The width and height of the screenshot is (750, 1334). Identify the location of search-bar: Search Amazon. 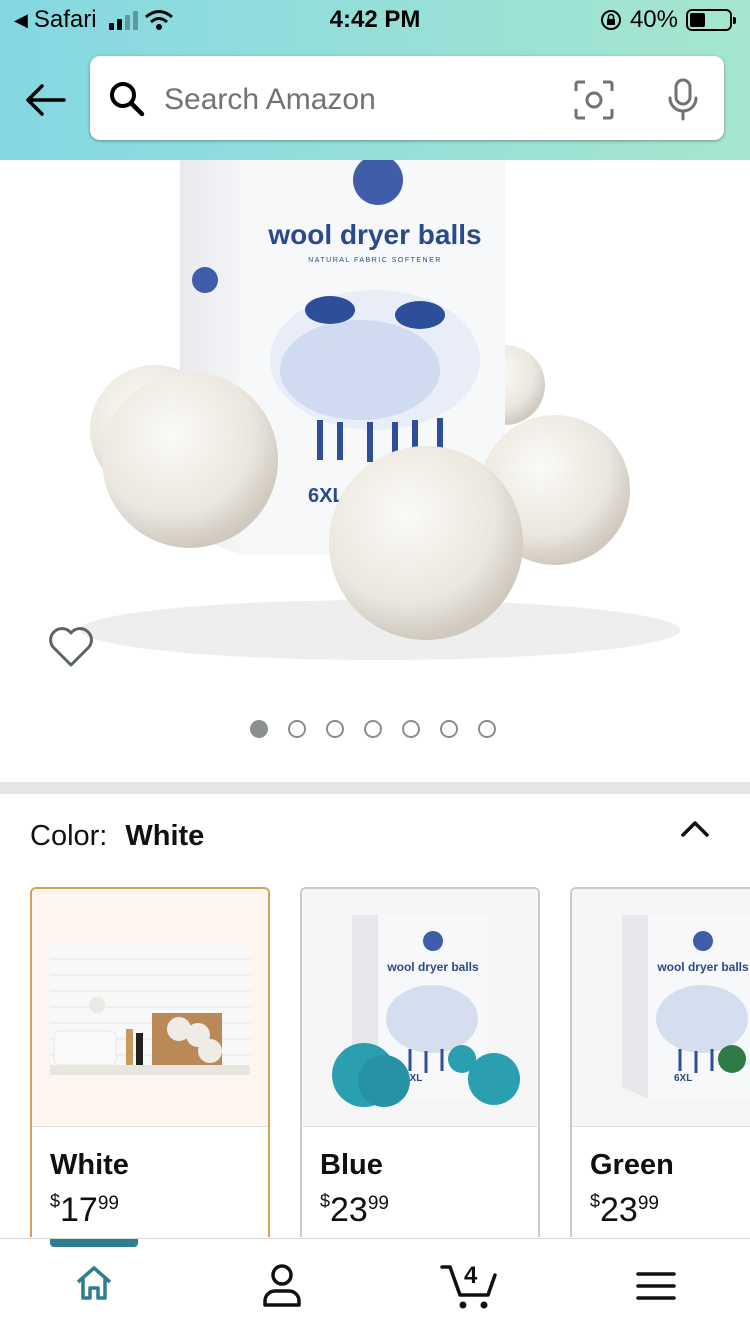
(407, 98).